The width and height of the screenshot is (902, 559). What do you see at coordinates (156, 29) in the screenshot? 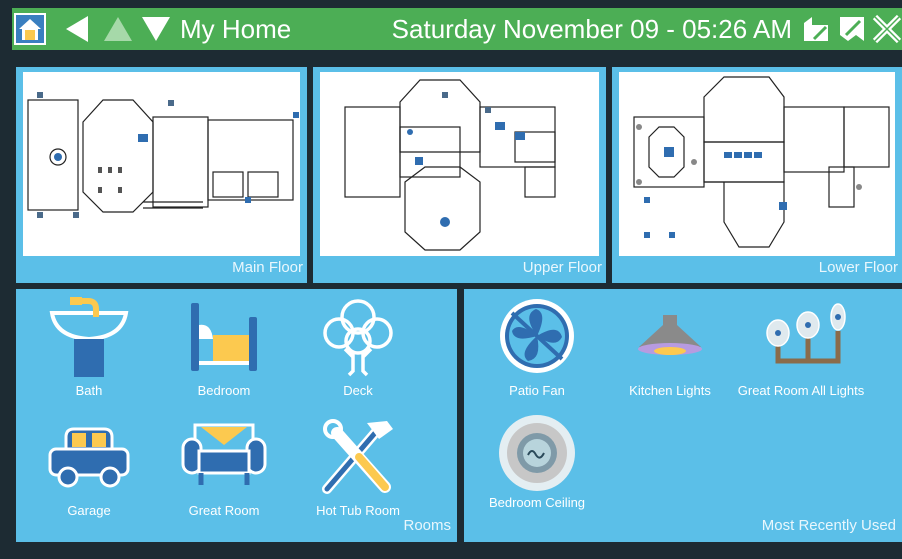
I see `down-arrow-icon` at bounding box center [156, 29].